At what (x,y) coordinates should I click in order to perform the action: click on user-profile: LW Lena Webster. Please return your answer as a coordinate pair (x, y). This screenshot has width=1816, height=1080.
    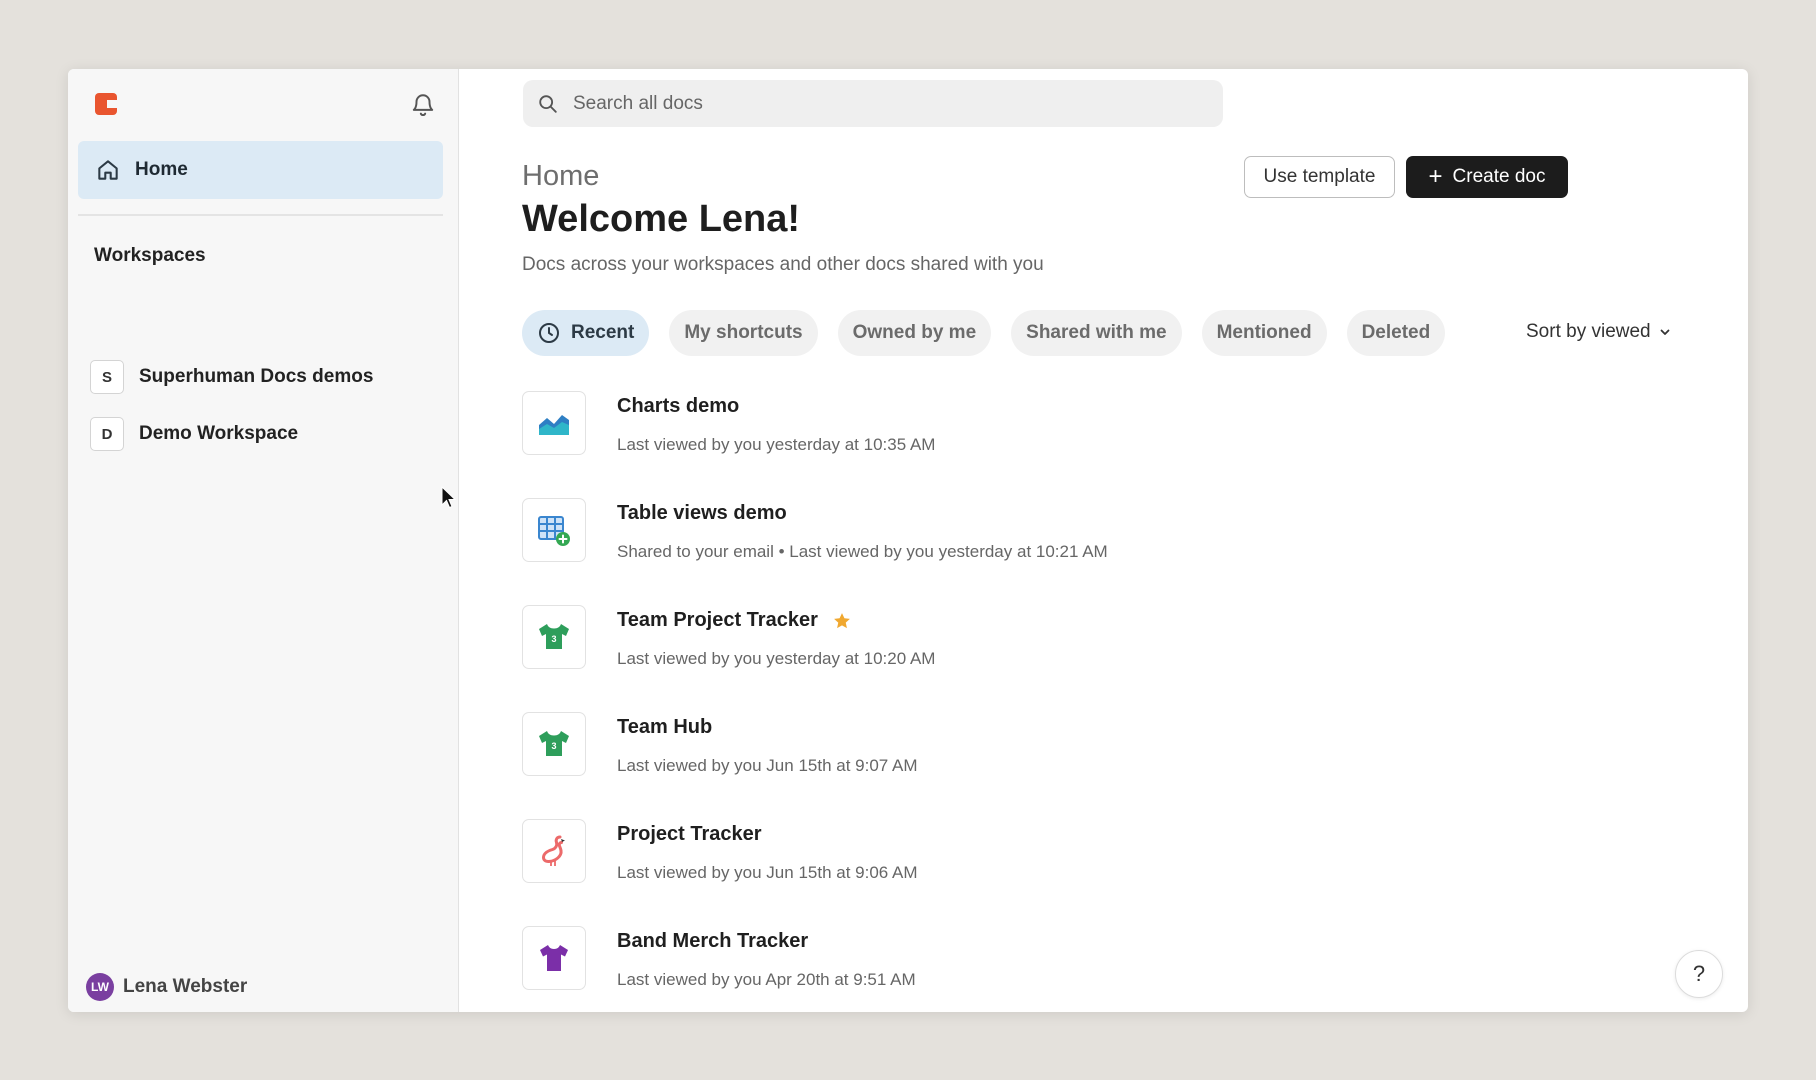
    Looking at the image, I should click on (166, 987).